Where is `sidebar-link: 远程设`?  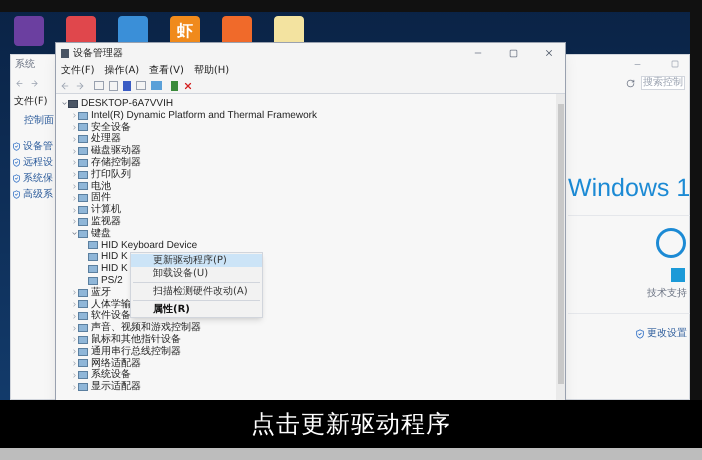
sidebar-link: 远程设 is located at coordinates (38, 162).